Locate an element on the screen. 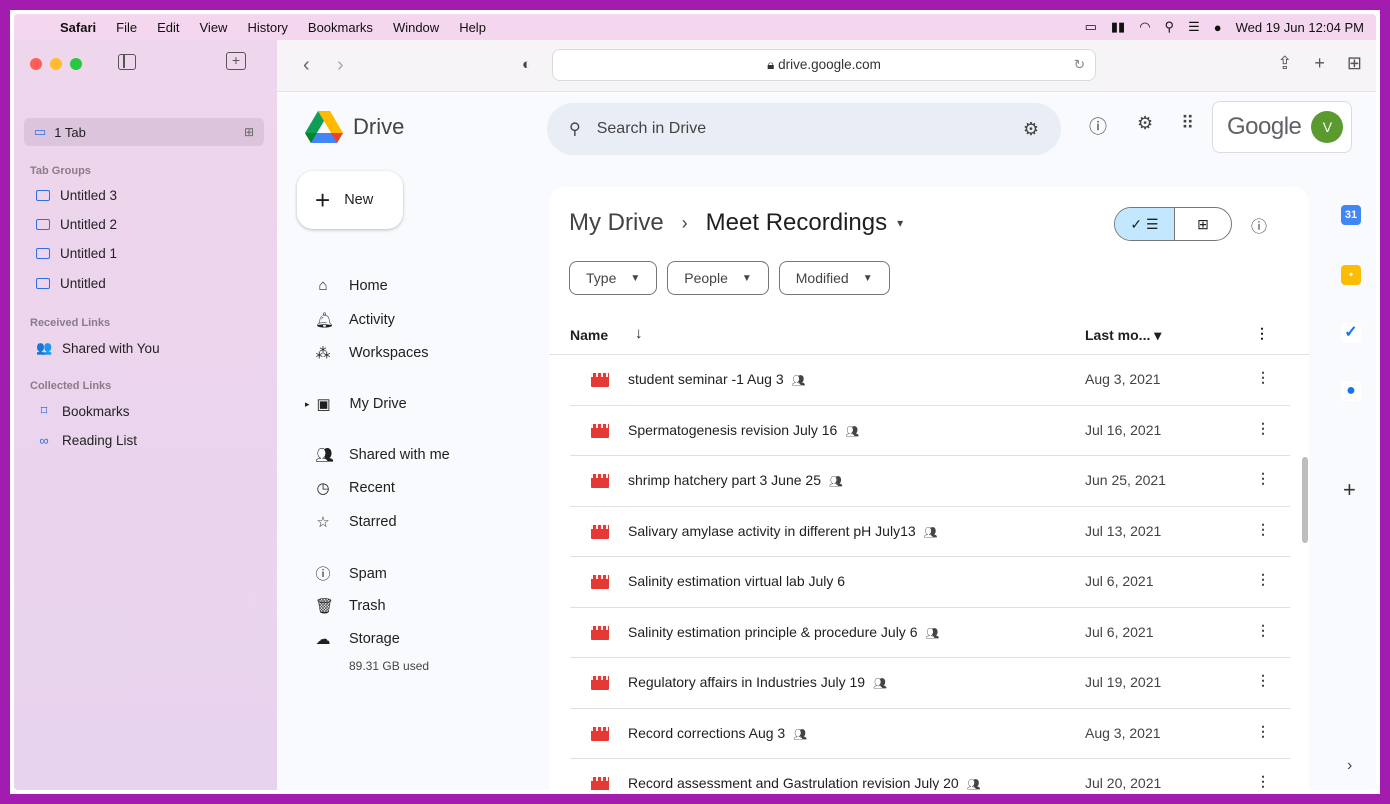 The height and width of the screenshot is (804, 1390). tab-group-item: Untitled is located at coordinates (71, 283).